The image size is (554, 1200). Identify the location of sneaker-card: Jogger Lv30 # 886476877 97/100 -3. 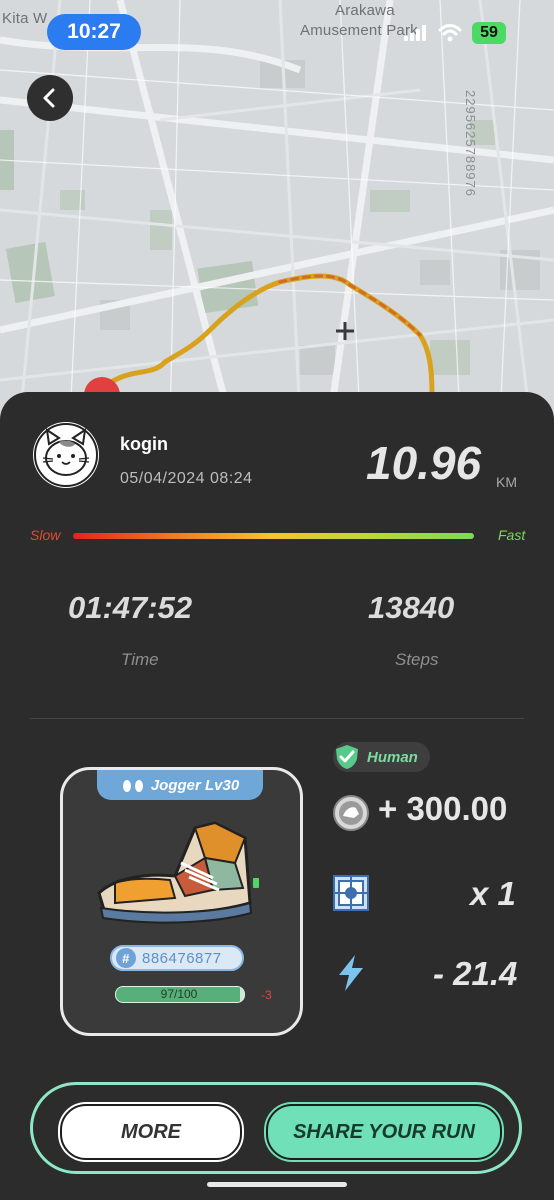
(181, 901).